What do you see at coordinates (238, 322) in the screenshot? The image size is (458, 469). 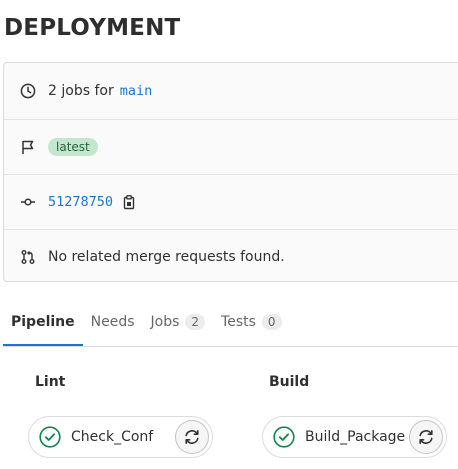 I see `tab-tests-label: Tests` at bounding box center [238, 322].